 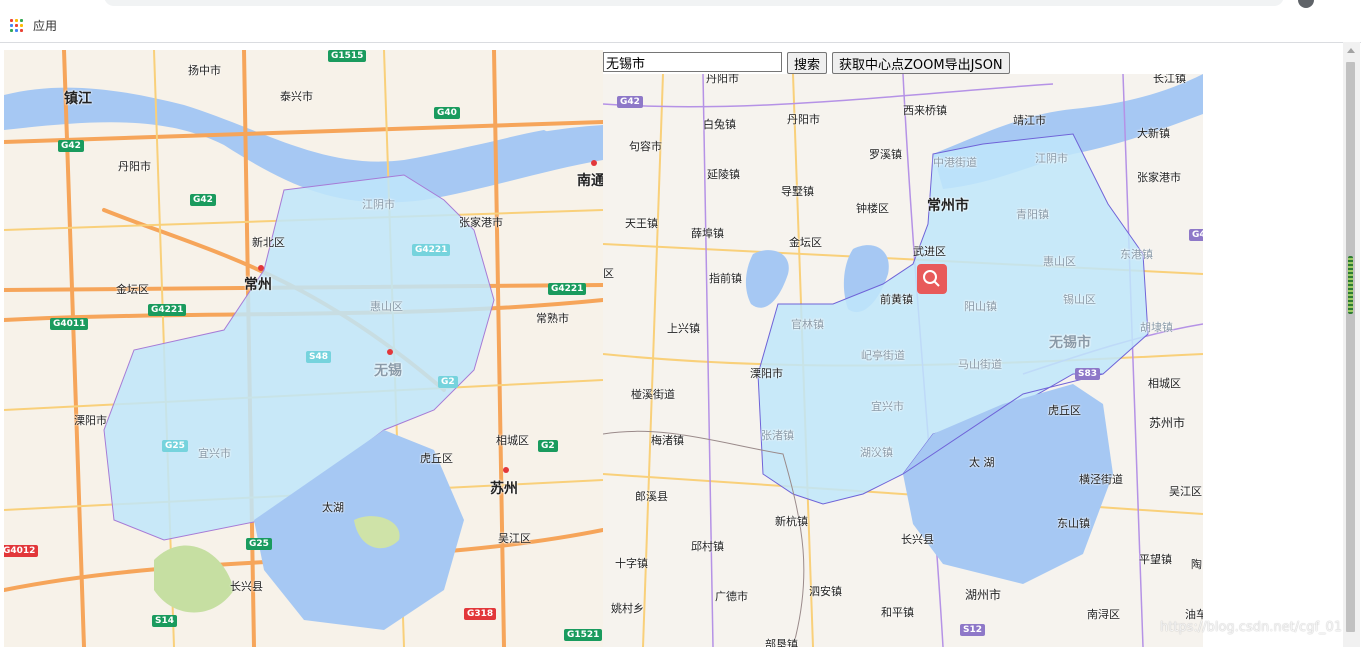 What do you see at coordinates (246, 586) in the screenshot?
I see `label-changxing: 长兴县` at bounding box center [246, 586].